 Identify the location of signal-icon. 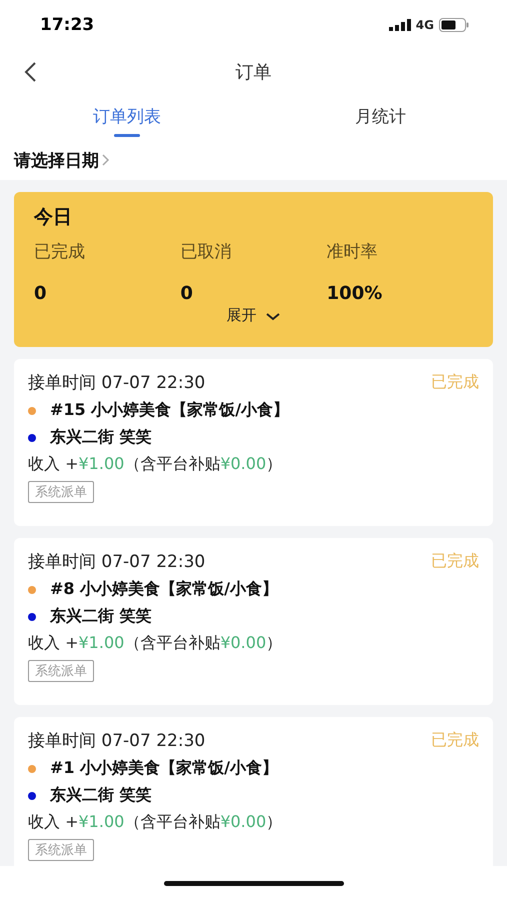
(399, 25).